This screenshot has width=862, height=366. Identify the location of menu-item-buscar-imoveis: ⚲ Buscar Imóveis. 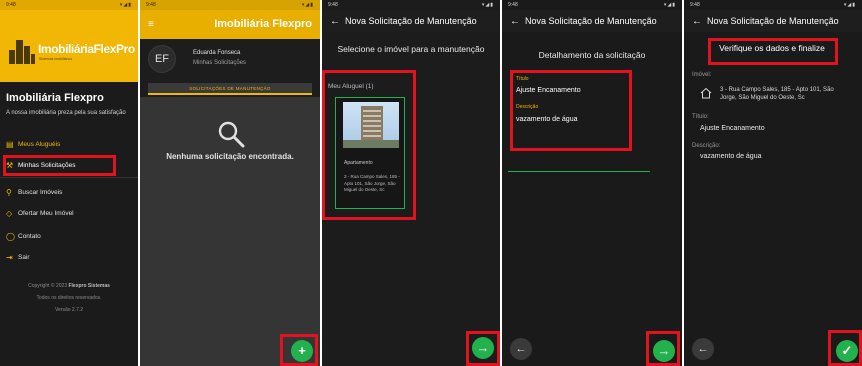
(34, 192).